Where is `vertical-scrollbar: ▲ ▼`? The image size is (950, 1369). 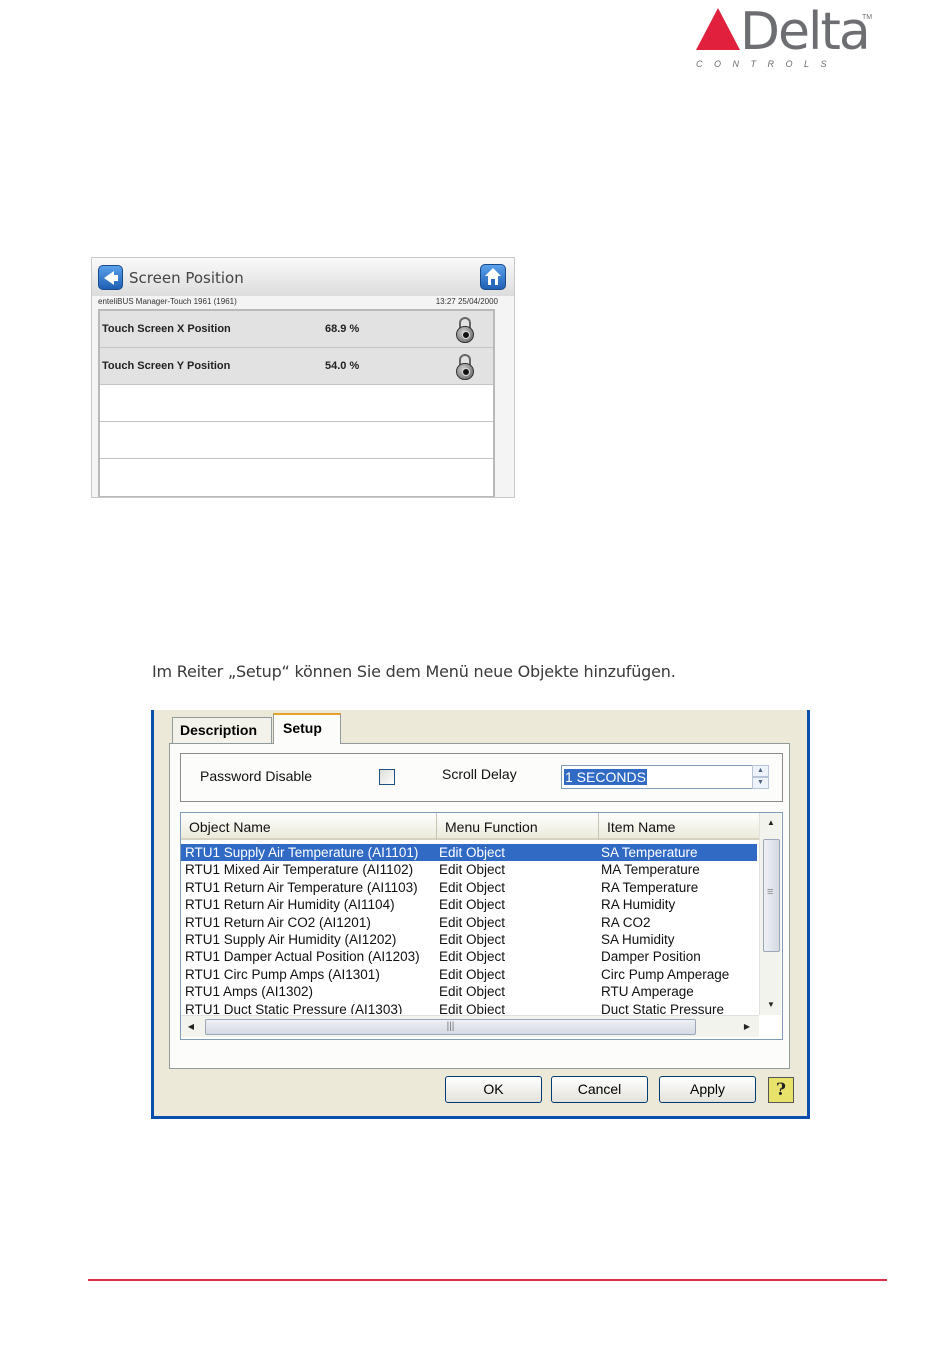 vertical-scrollbar: ▲ ▼ is located at coordinates (770, 914).